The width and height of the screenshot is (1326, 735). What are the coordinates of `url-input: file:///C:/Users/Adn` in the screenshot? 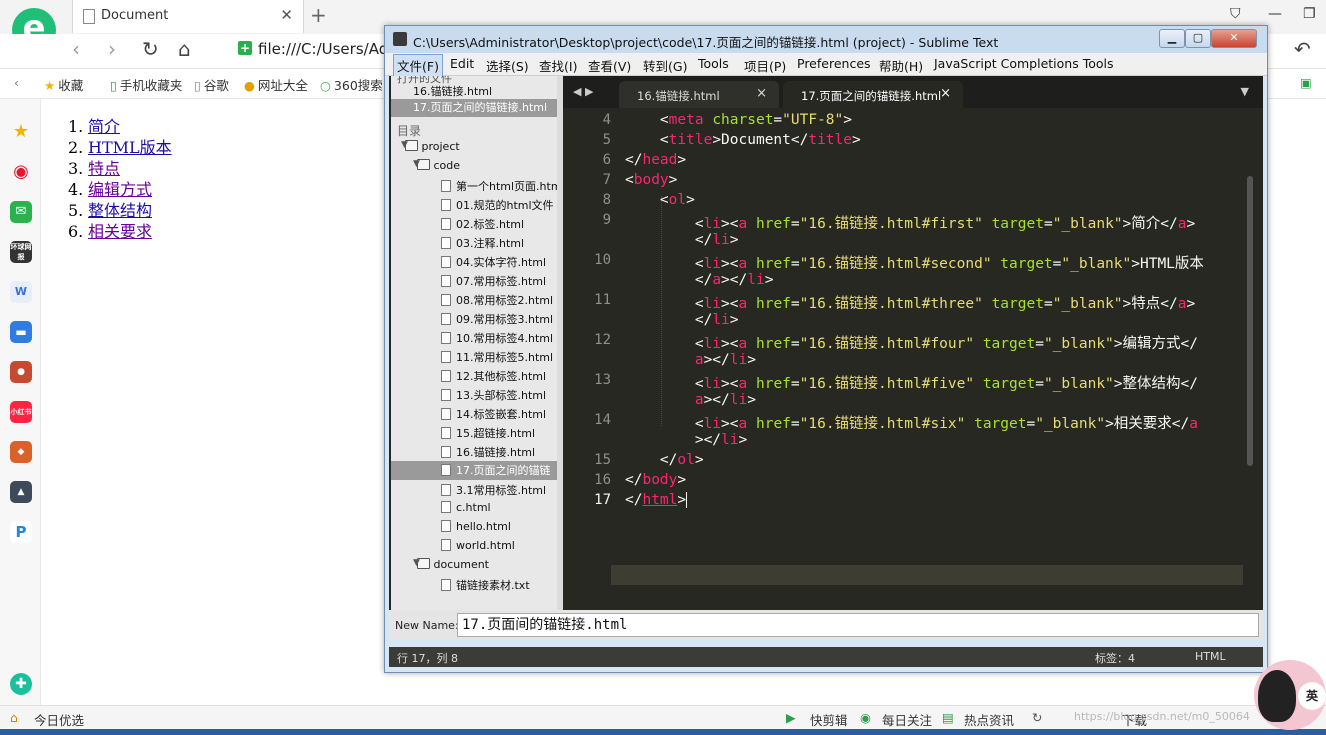 It's located at (328, 49).